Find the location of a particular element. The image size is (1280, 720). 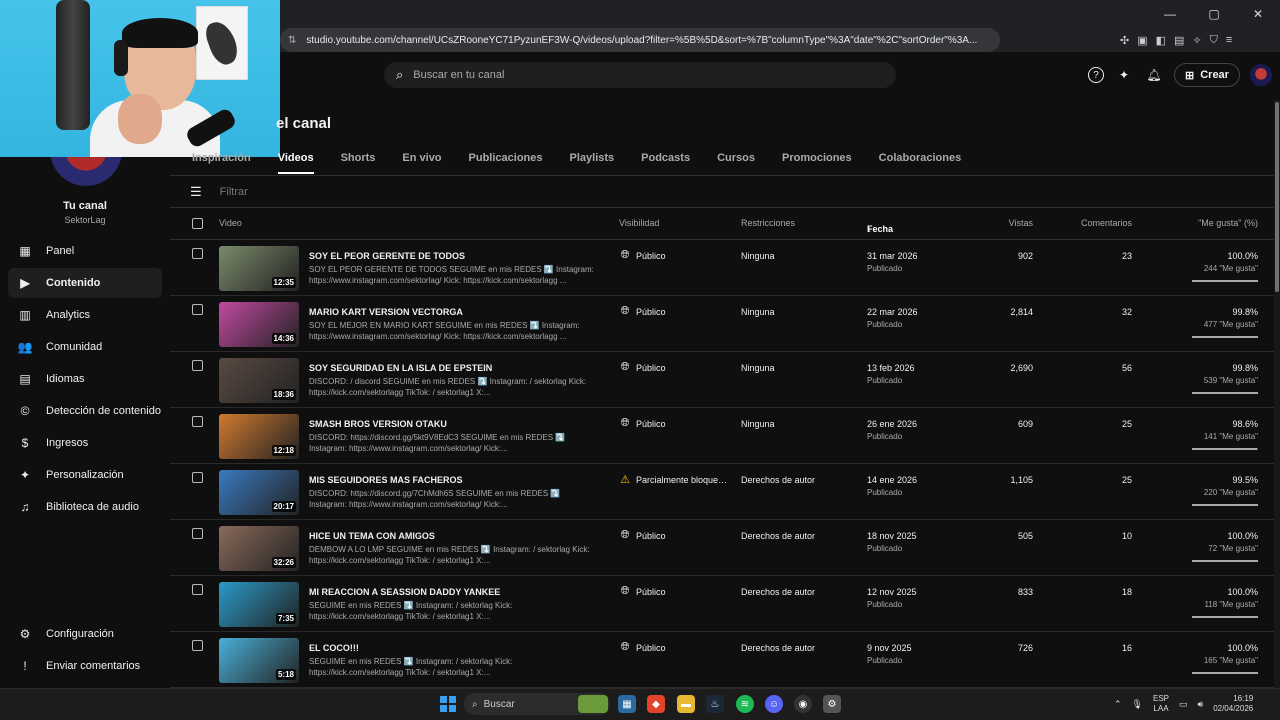

tab-publicaciones: Publicaciones is located at coordinates (506, 160).